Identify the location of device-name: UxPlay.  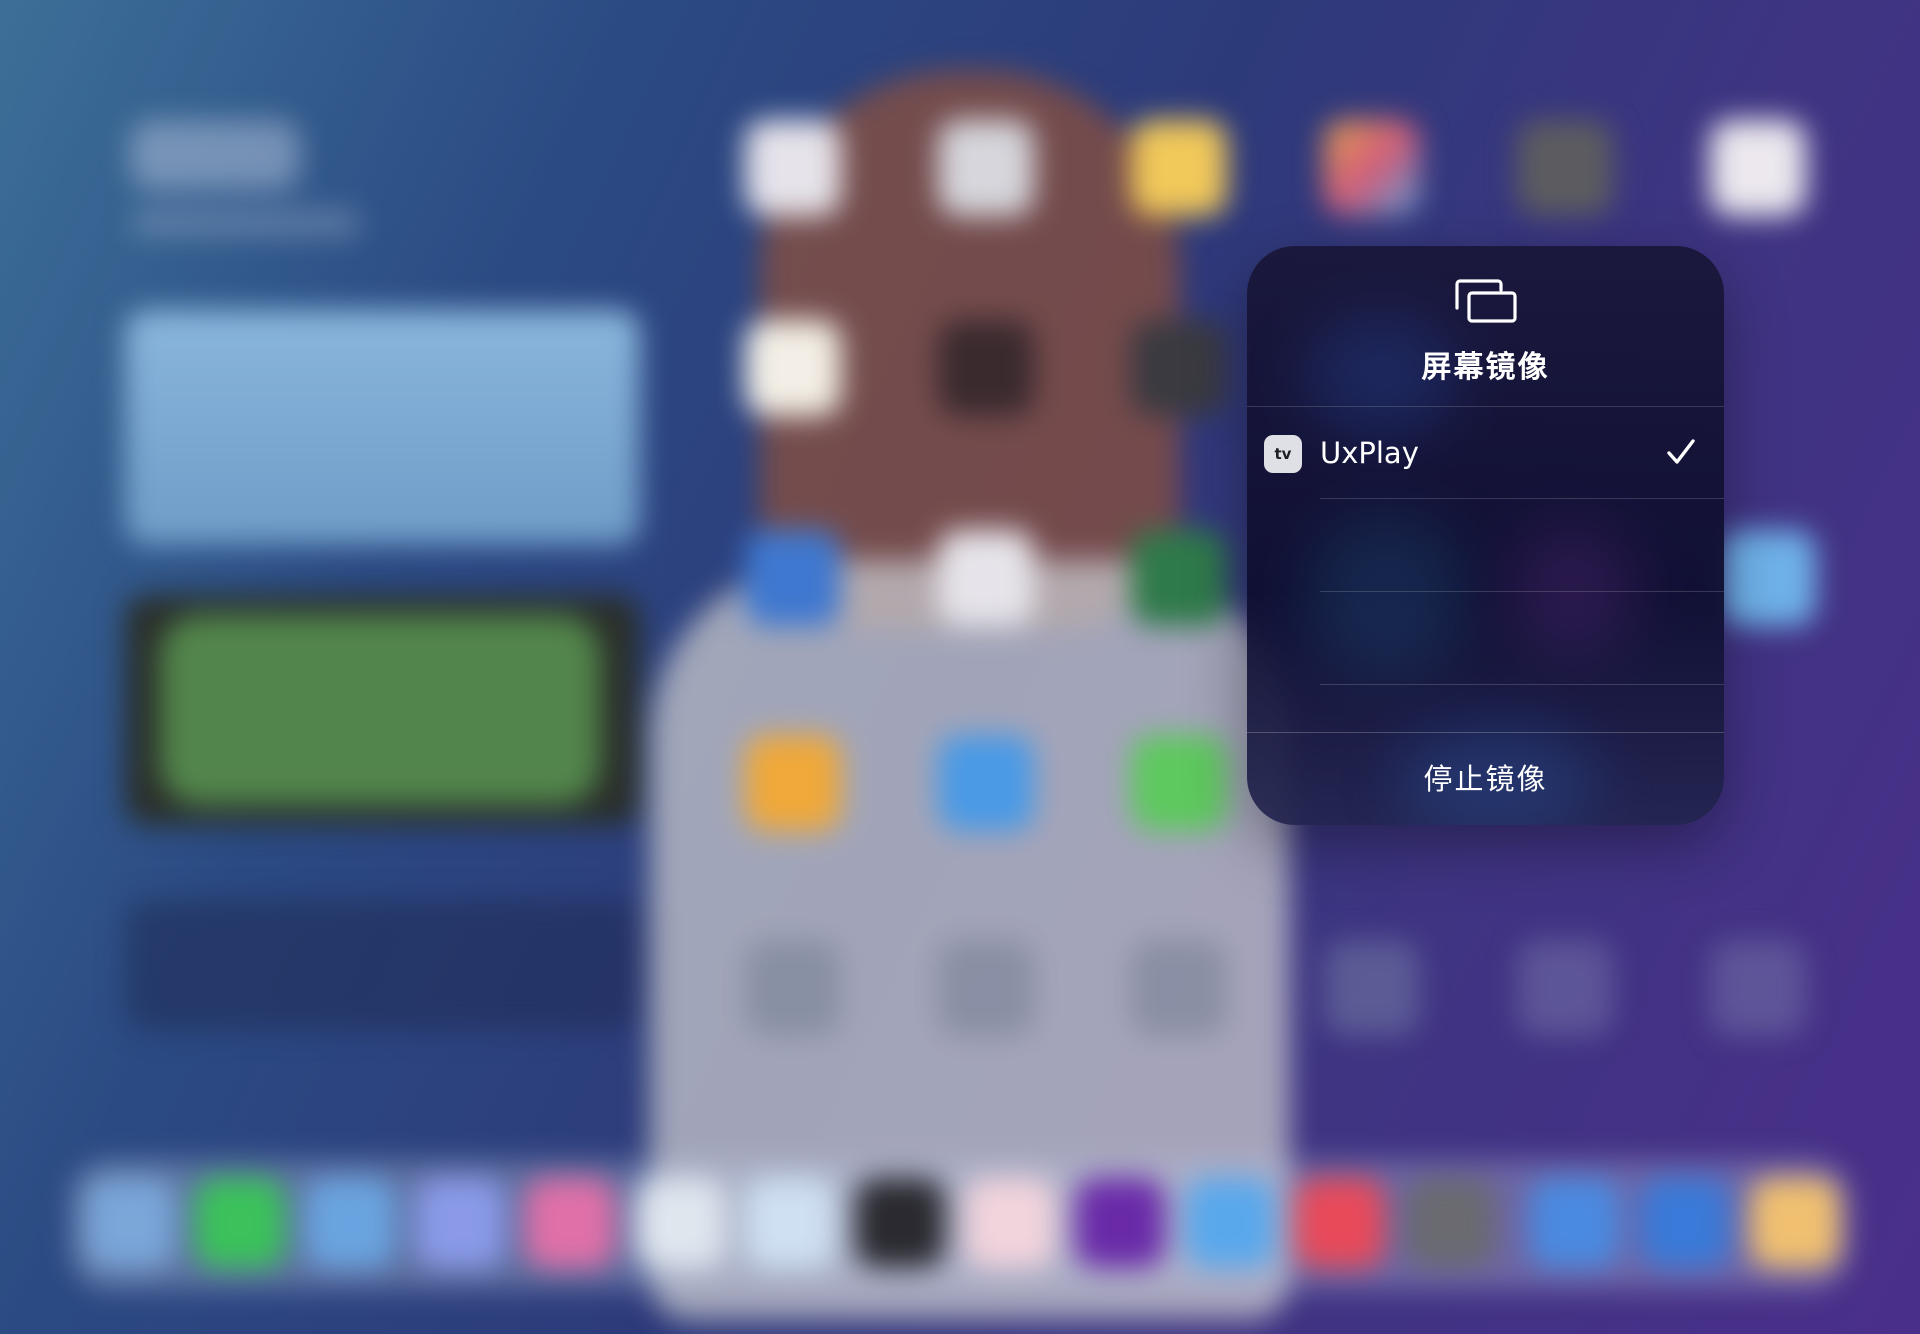
(1369, 453).